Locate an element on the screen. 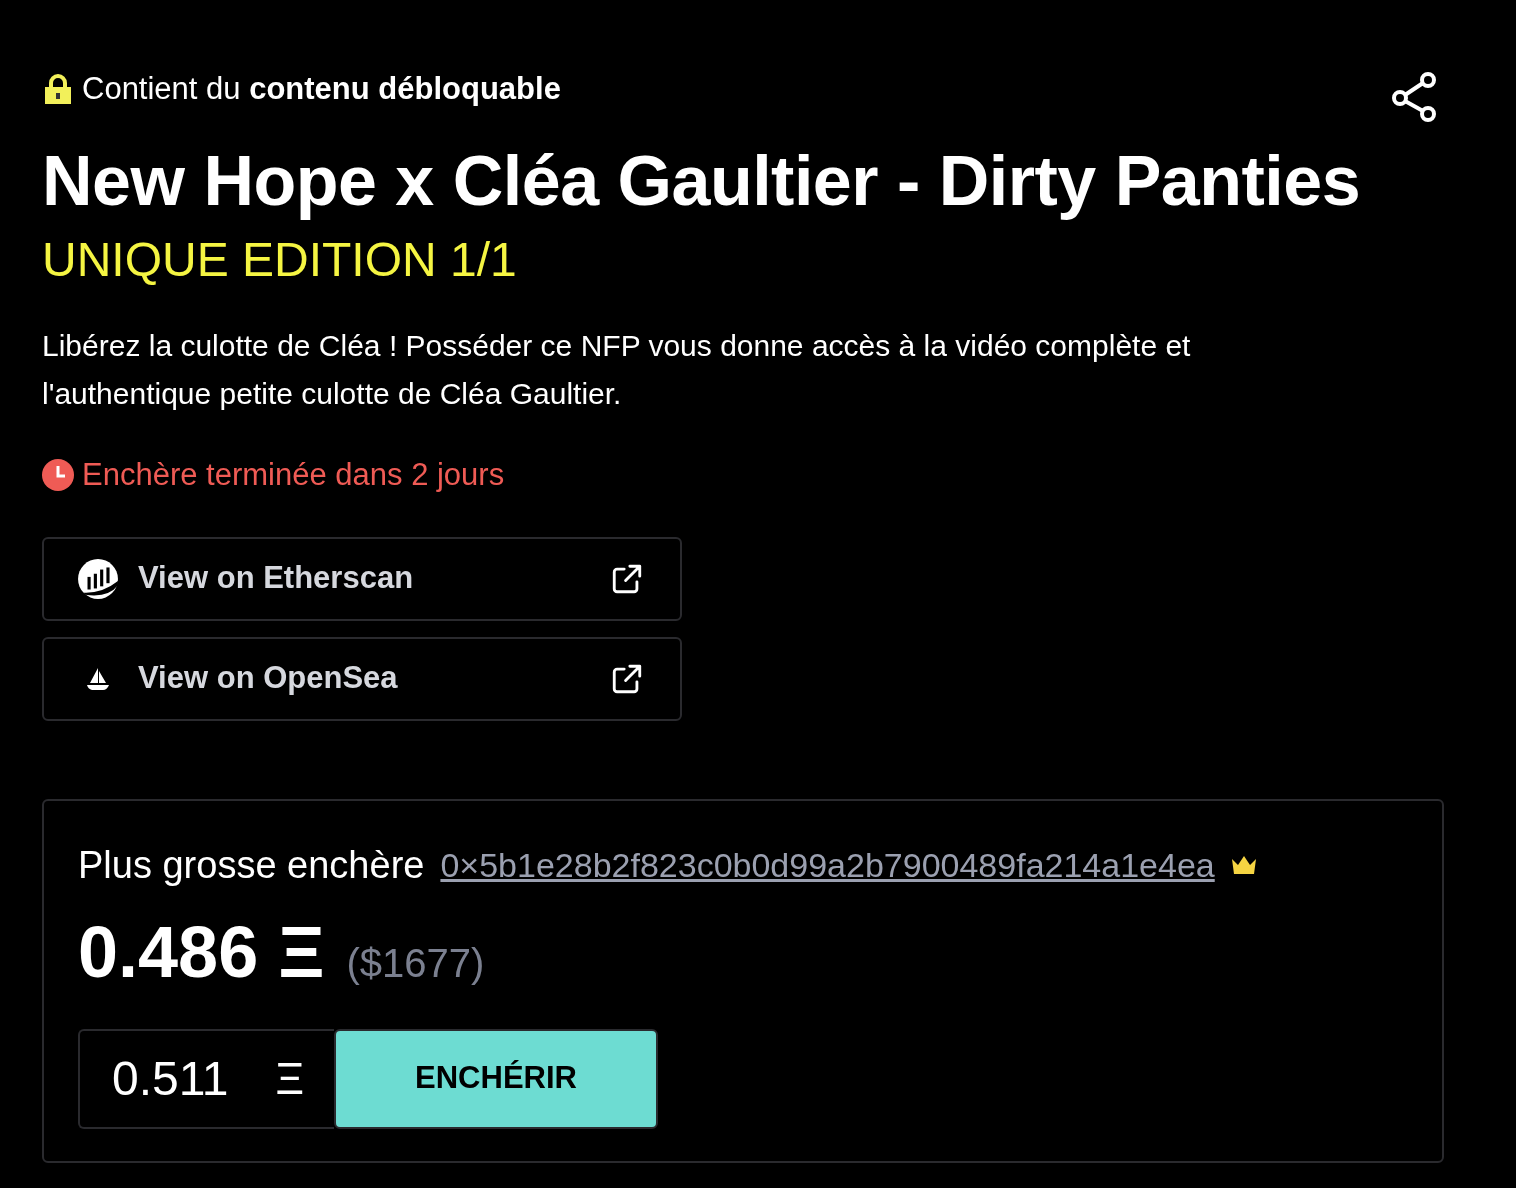 The height and width of the screenshot is (1188, 1516). currency-symbol: Ξ is located at coordinates (289, 1078).